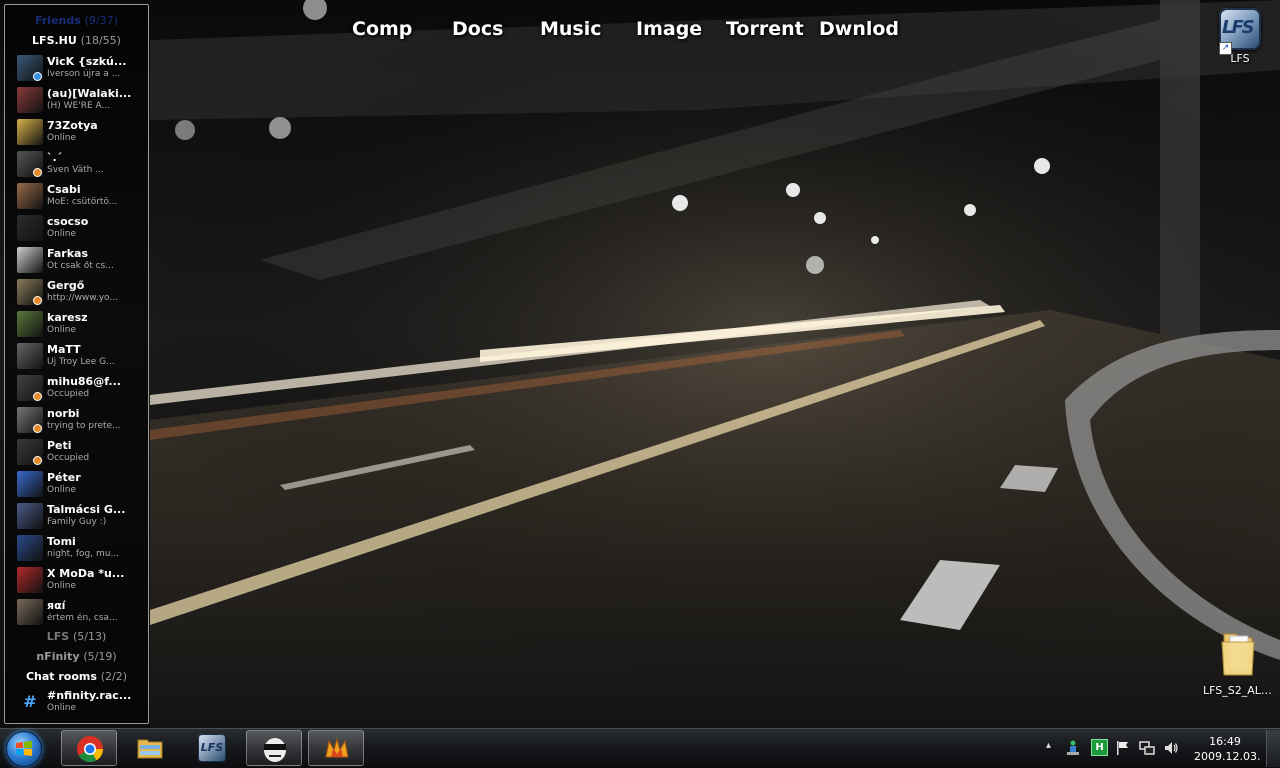 This screenshot has height=768, width=1280. I want to click on contact-item: csocso Online, so click(81, 228).